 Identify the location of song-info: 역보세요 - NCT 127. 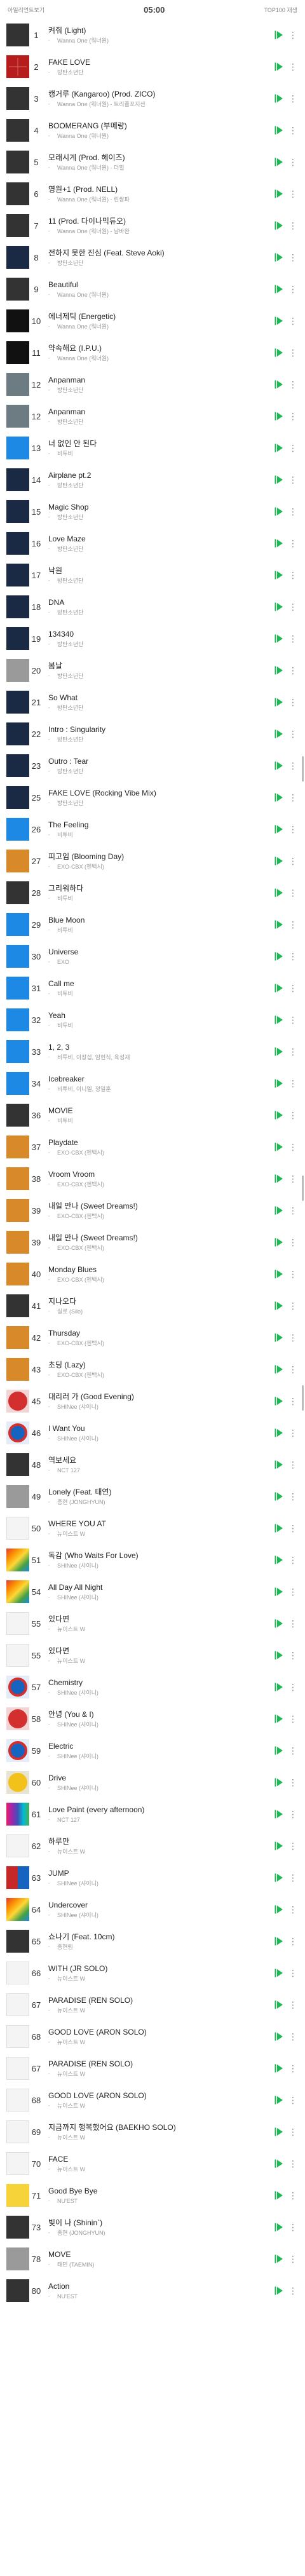
(157, 1465).